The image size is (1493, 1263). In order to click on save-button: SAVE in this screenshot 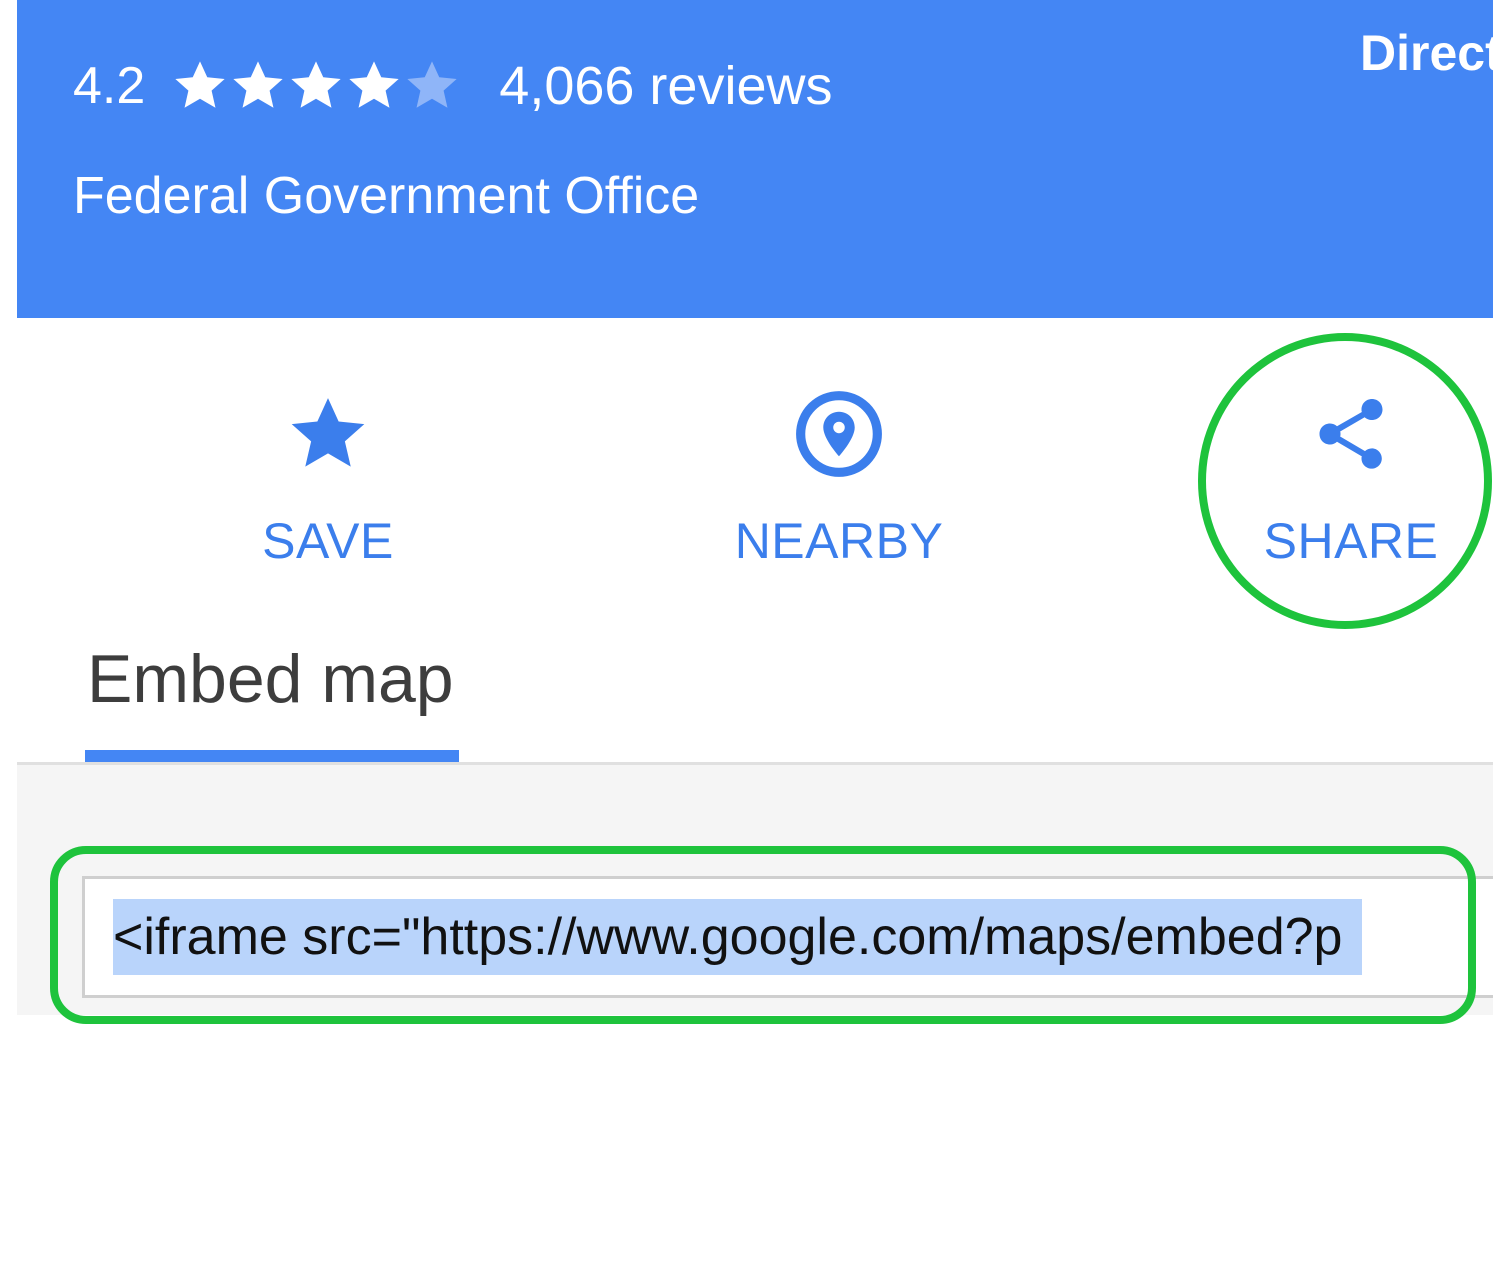, I will do `click(328, 460)`.